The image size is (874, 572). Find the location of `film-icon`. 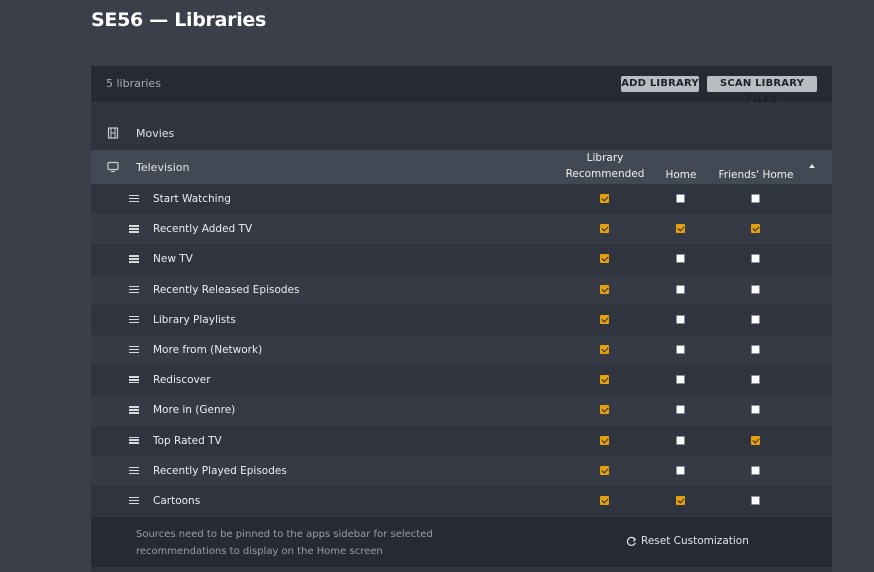

film-icon is located at coordinates (113, 133).